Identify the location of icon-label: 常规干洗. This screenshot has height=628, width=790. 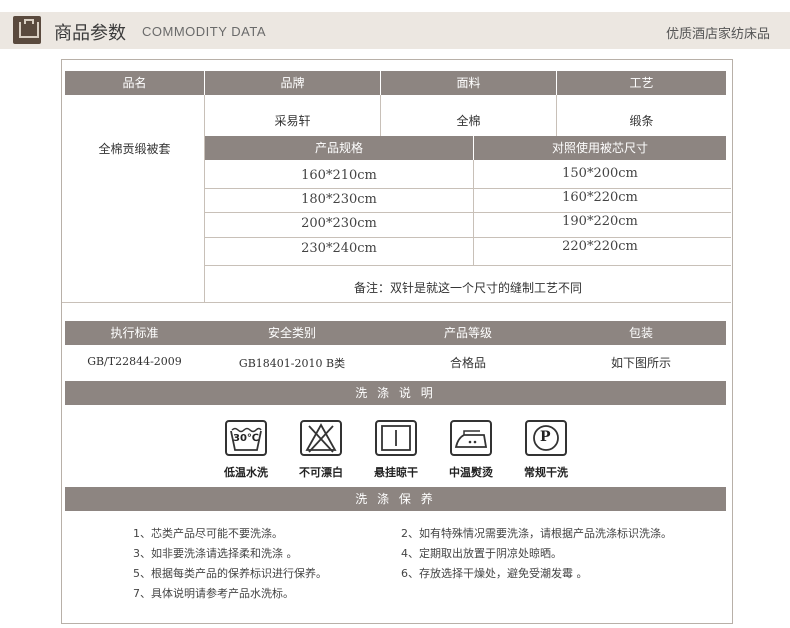
(546, 472).